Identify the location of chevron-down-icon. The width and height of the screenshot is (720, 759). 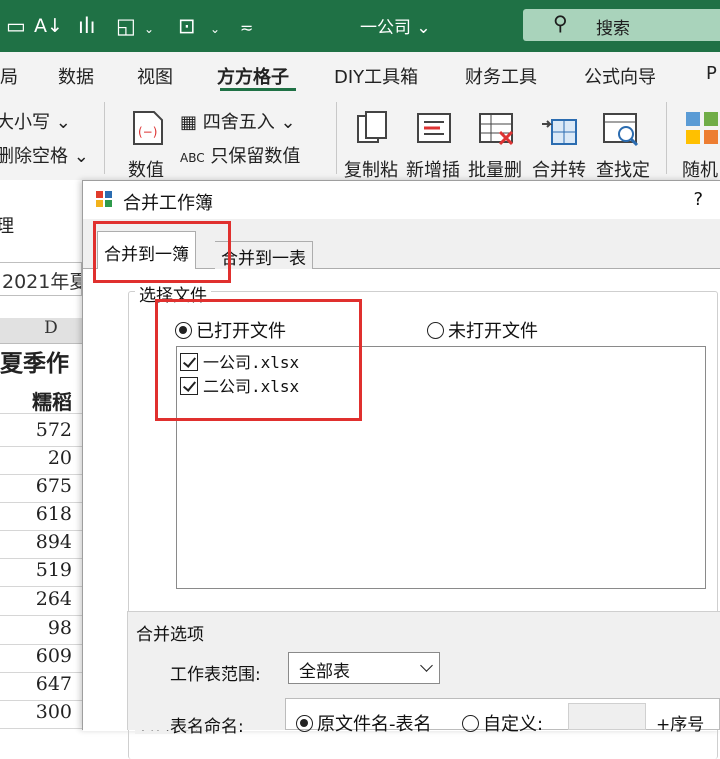
(426, 665).